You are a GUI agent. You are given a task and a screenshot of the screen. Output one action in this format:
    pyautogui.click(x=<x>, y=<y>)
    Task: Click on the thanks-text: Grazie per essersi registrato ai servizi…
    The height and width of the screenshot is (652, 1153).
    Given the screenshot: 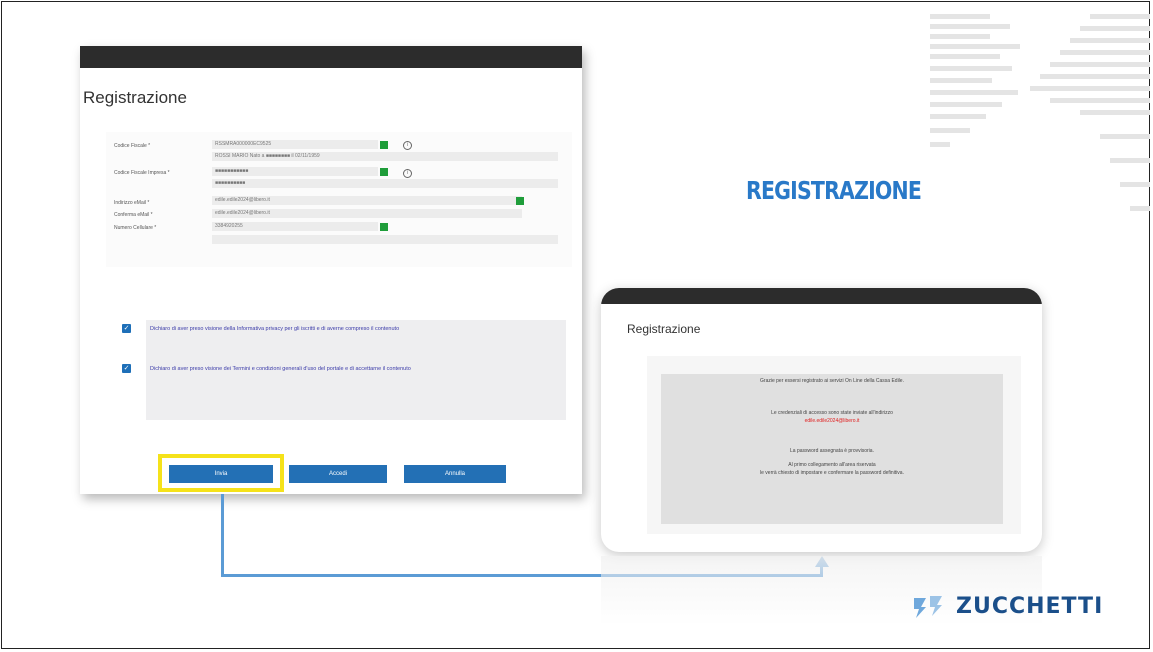 What is the action you would take?
    pyautogui.click(x=832, y=381)
    